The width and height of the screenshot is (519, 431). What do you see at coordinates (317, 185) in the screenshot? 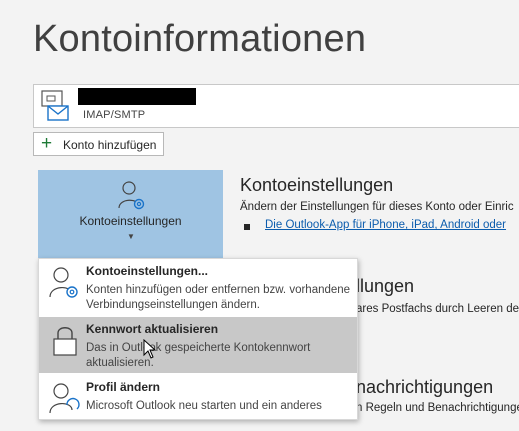
I see `section-title-account-settings: Kontoeinstellungen` at bounding box center [317, 185].